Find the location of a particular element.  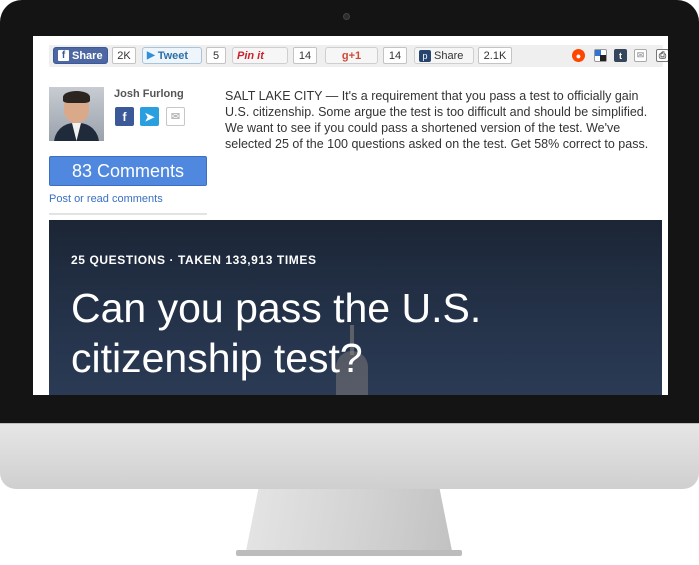

print-icon: ⎙ is located at coordinates (662, 55).